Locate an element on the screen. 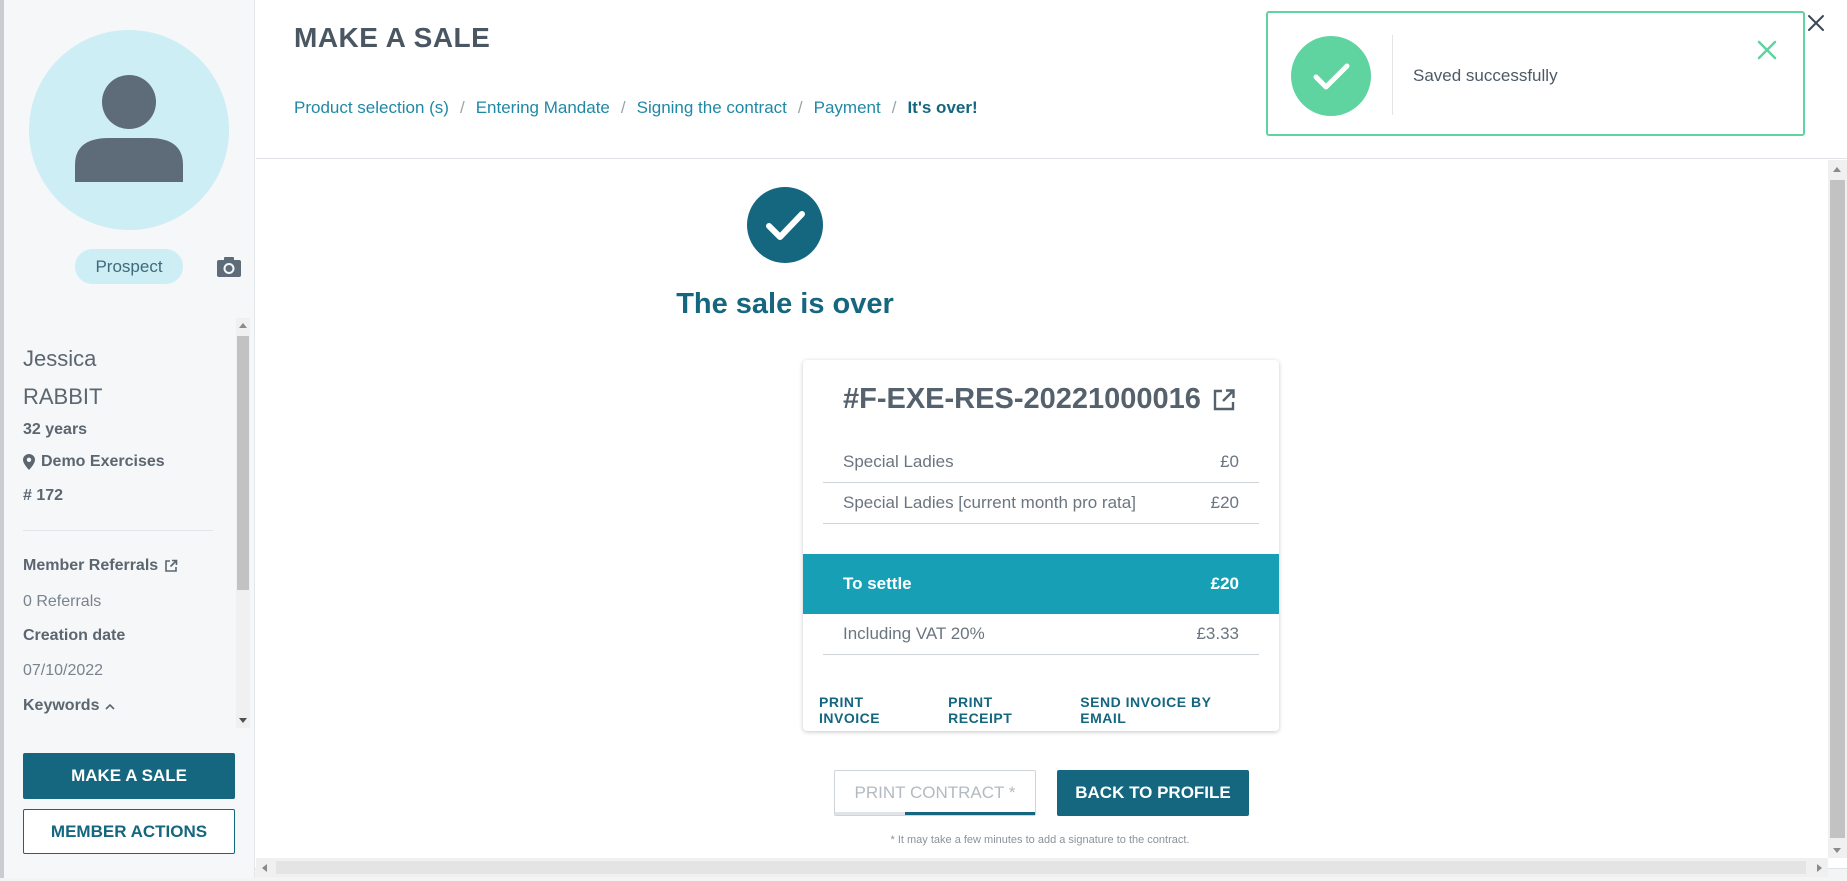  member-actions-button: MEMBER ACTIONS is located at coordinates (129, 831).